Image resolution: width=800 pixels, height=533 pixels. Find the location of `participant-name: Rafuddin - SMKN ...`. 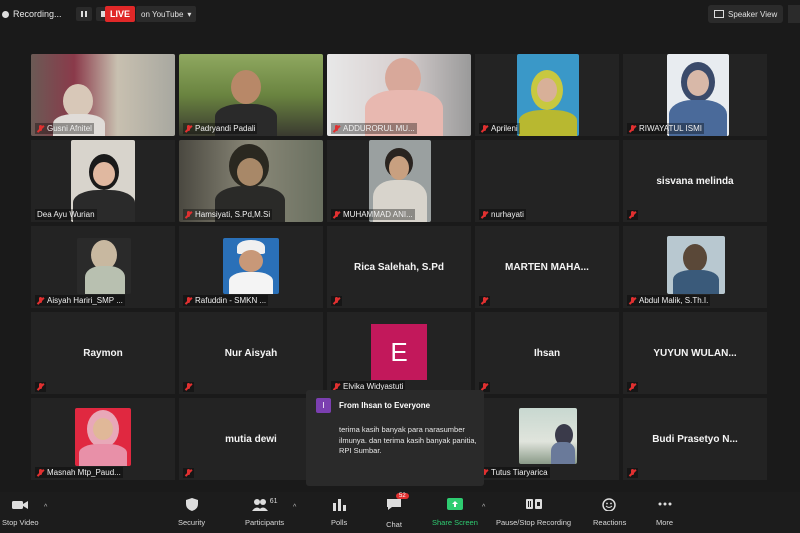

participant-name: Rafuddin - SMKN ... is located at coordinates (231, 300).